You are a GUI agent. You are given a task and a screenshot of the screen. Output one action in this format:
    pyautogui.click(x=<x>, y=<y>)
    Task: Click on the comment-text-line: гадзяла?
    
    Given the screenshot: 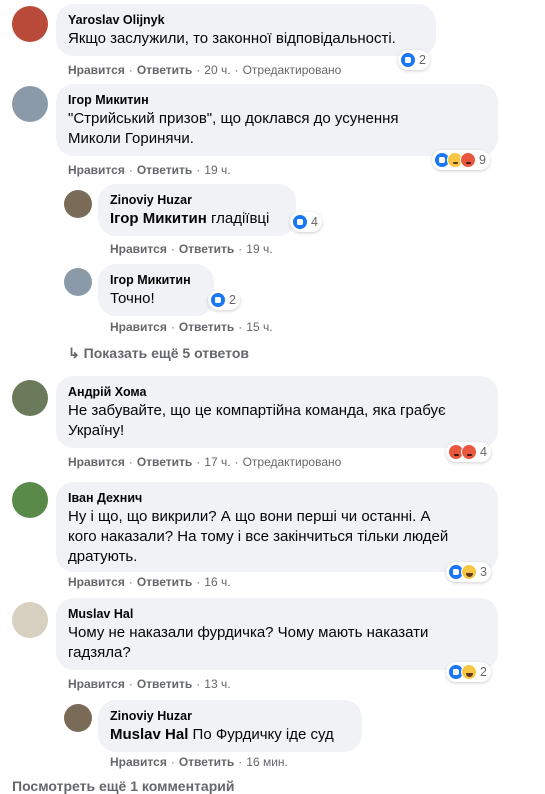 What is the action you would take?
    pyautogui.click(x=99, y=652)
    